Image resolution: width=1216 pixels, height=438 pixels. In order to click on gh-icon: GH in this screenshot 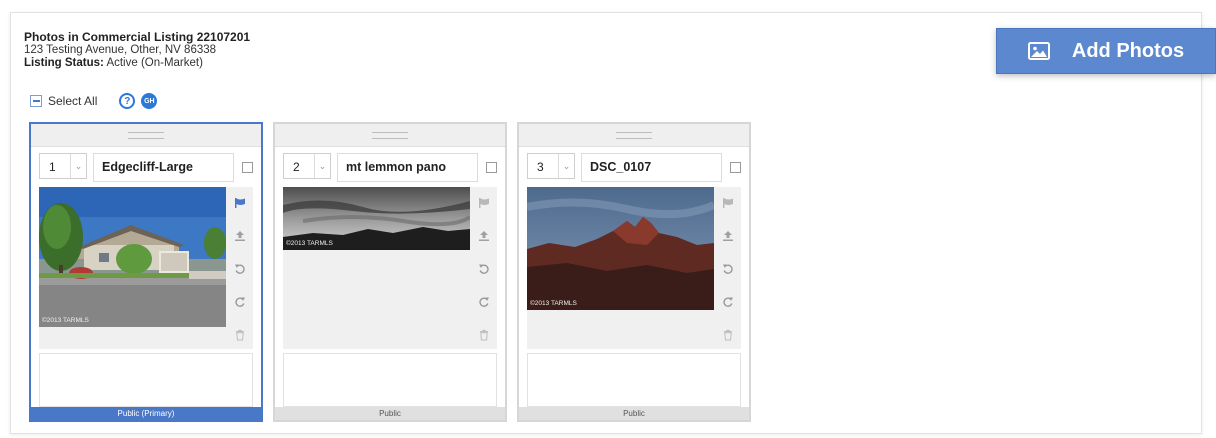, I will do `click(149, 101)`.